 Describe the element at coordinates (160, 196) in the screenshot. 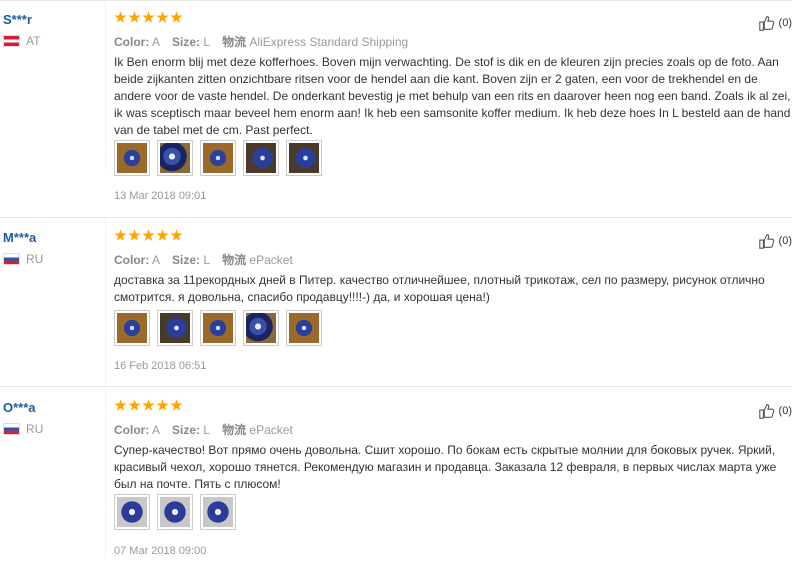

I see `review-date: 13 Mar 2018 09:01` at that location.